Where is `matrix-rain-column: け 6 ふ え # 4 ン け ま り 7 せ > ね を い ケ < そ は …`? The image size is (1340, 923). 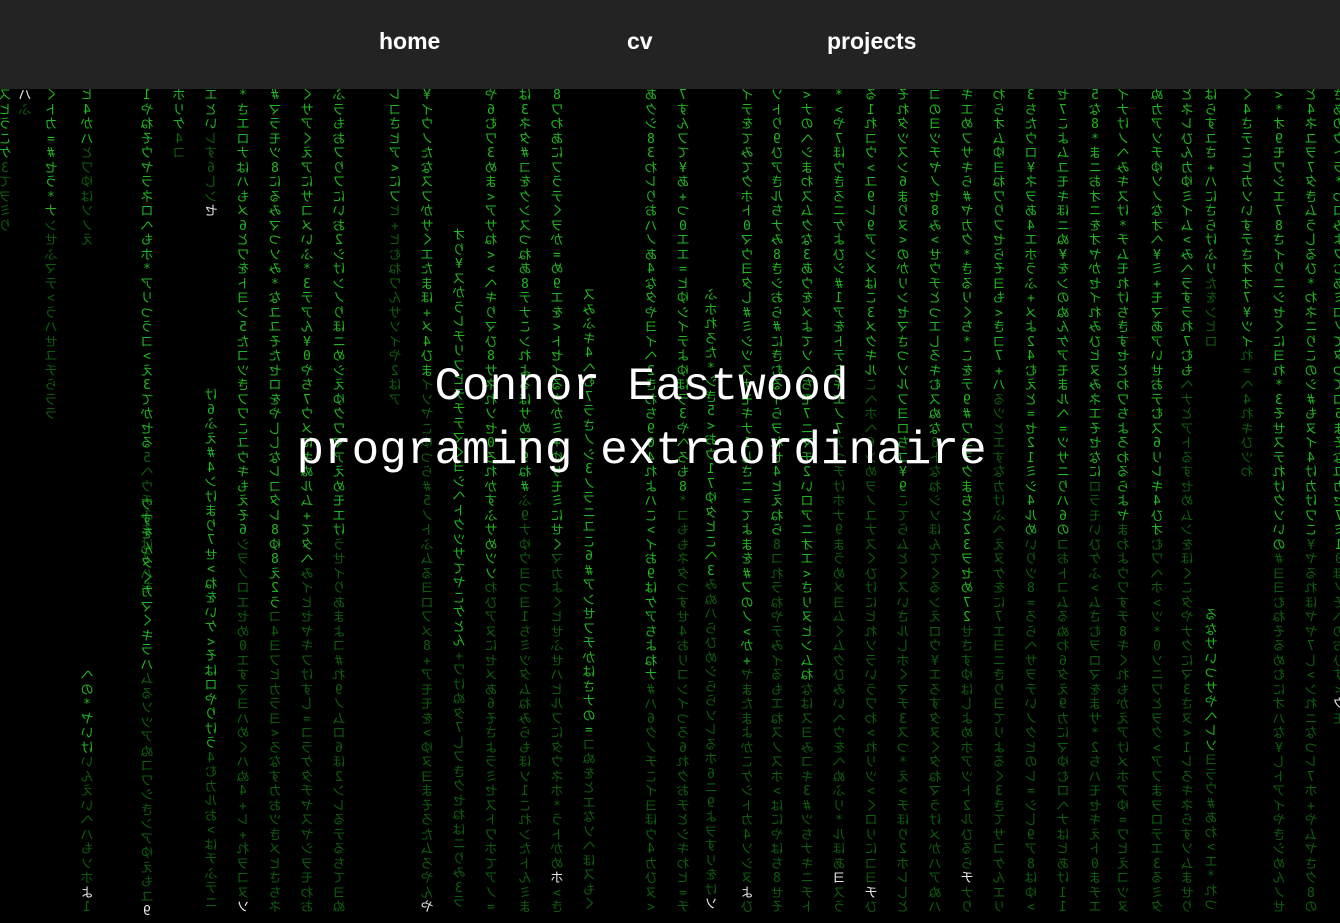
matrix-rain-column: け 6 ふ え # 4 ン け ま り 7 せ > ね を い ケ < そ は … is located at coordinates (211, 649).